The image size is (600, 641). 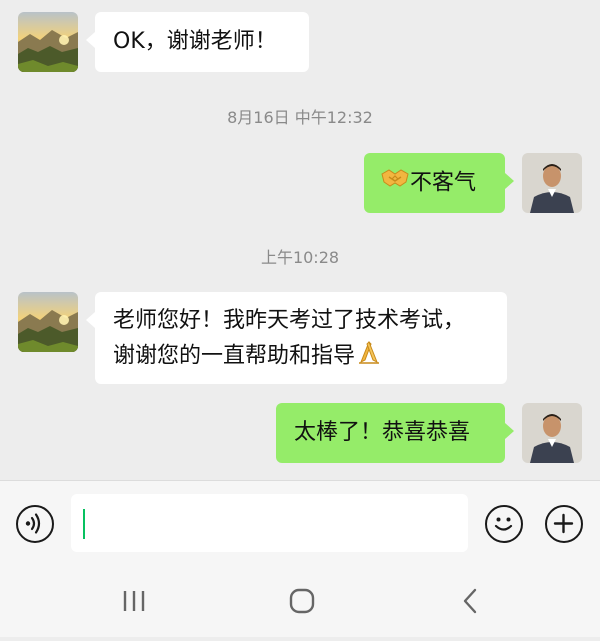 I want to click on incoming-message-bubble: 老师您好！我昨天考过了技术考试， 谢谢您的一直帮助和指导, so click(x=296, y=338).